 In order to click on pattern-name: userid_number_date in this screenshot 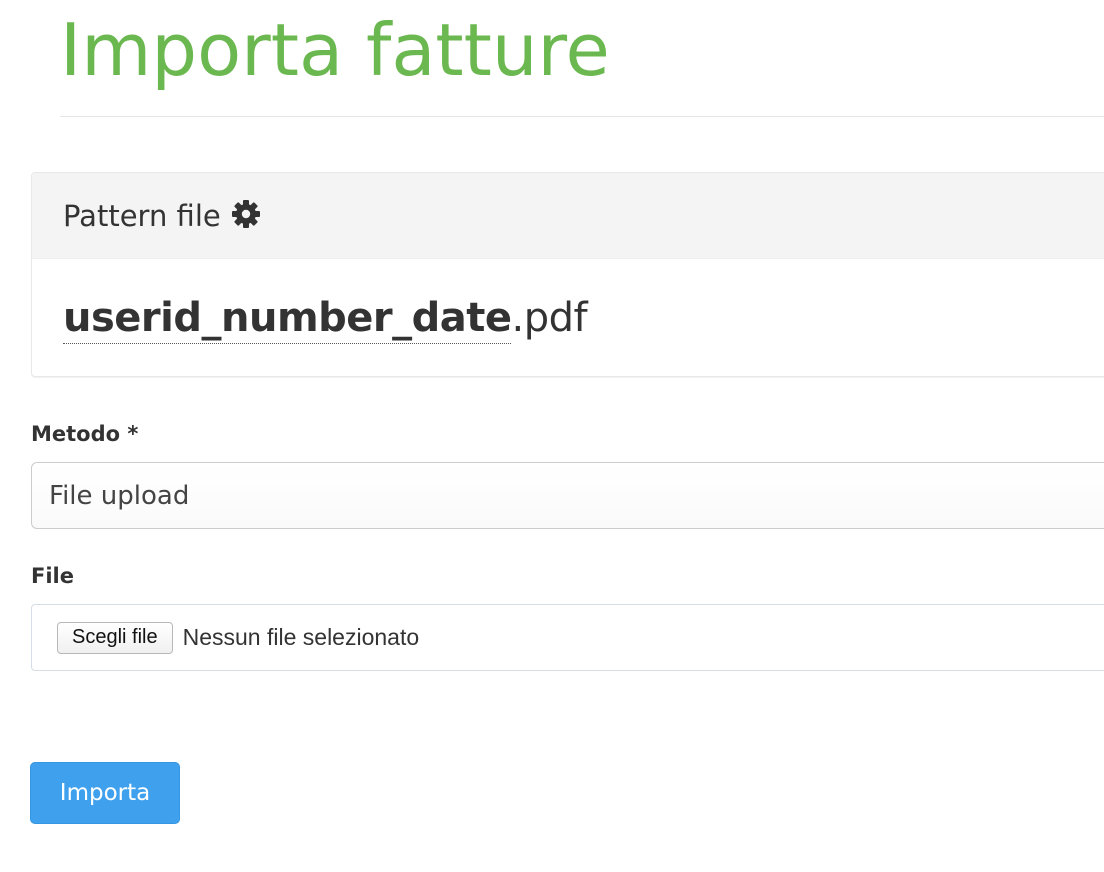, I will do `click(287, 318)`.